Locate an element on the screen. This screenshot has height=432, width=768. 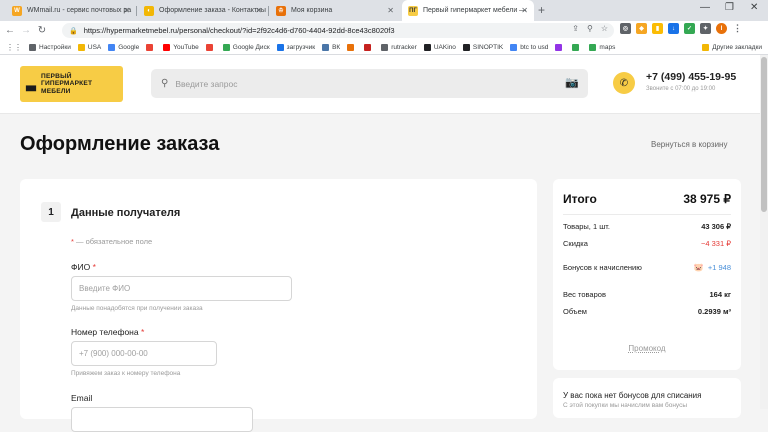
name-label: ФИО * is located at coordinates (83, 267).